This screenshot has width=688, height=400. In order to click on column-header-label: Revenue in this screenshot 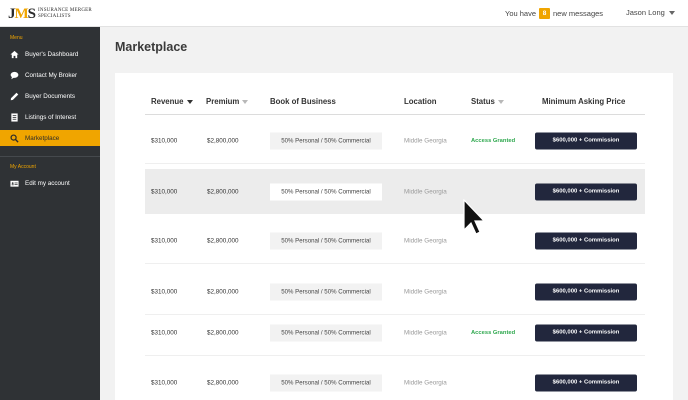, I will do `click(167, 101)`.